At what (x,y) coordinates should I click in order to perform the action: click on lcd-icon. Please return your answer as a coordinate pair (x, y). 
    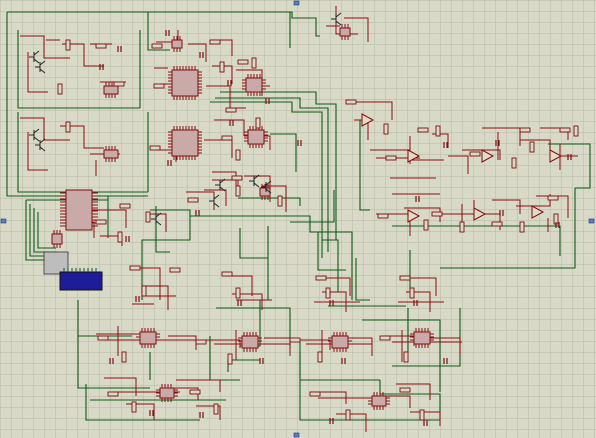
    Looking at the image, I should click on (73, 271).